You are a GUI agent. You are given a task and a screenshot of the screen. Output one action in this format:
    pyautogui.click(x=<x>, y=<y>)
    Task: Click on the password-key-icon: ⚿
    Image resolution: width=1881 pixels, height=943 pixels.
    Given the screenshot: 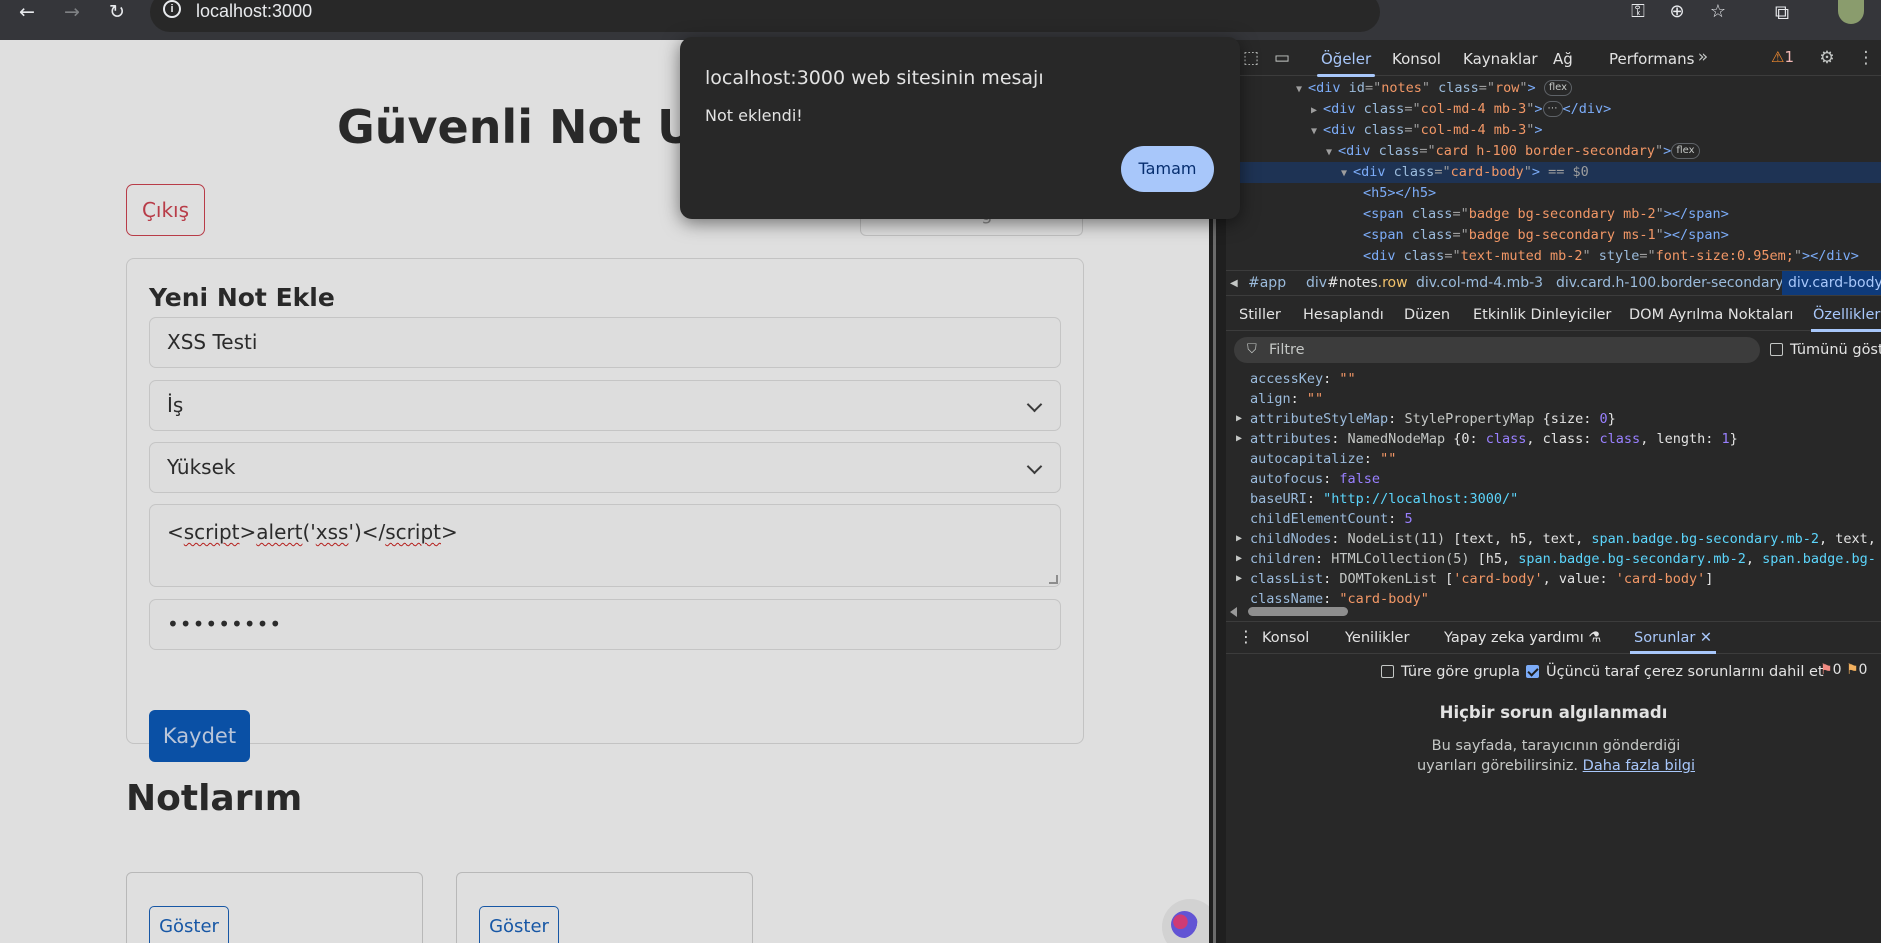 What is the action you would take?
    pyautogui.click(x=1638, y=12)
    